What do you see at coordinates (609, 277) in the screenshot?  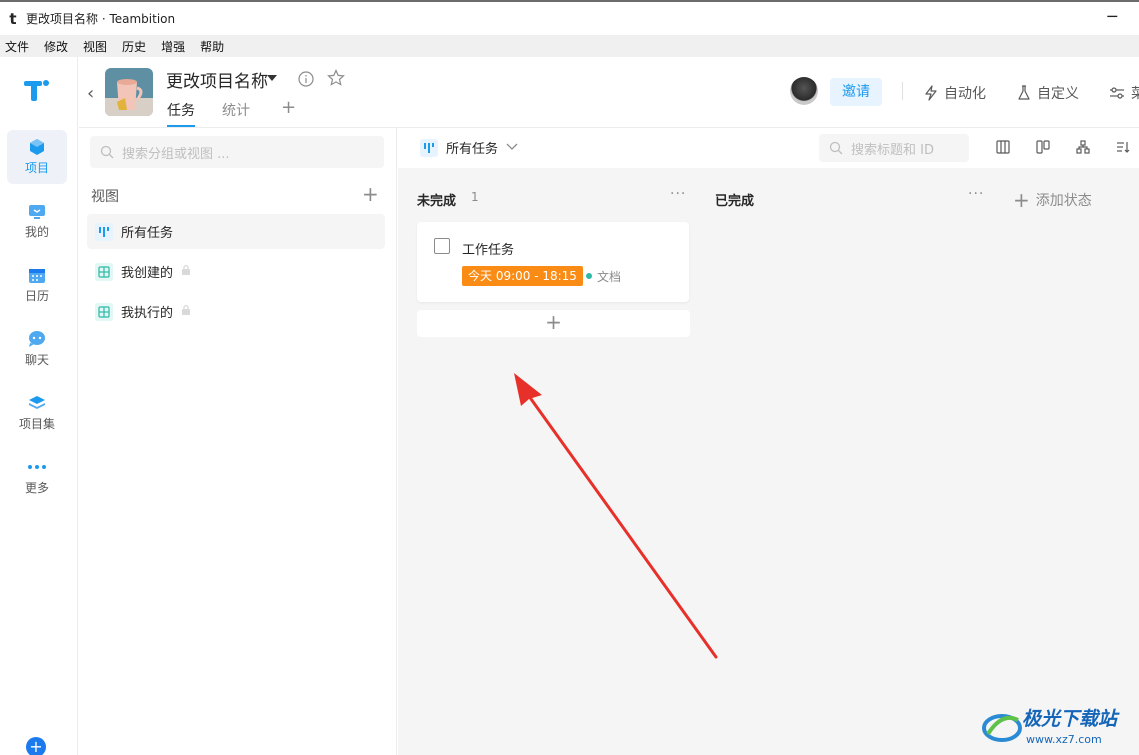 I see `task-tag: 文档` at bounding box center [609, 277].